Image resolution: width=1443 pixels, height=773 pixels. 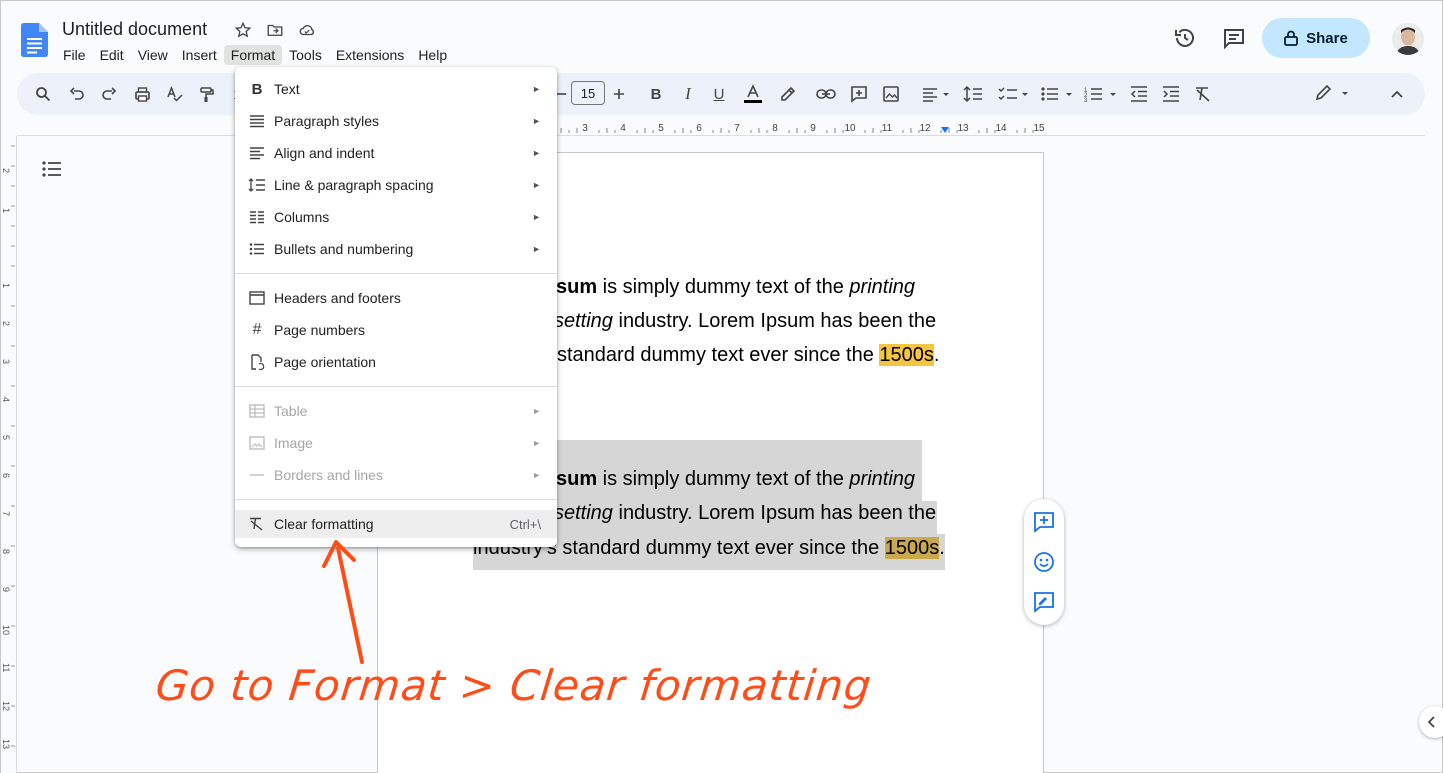 I want to click on collapse-toolbar-icon, so click(x=1397, y=94).